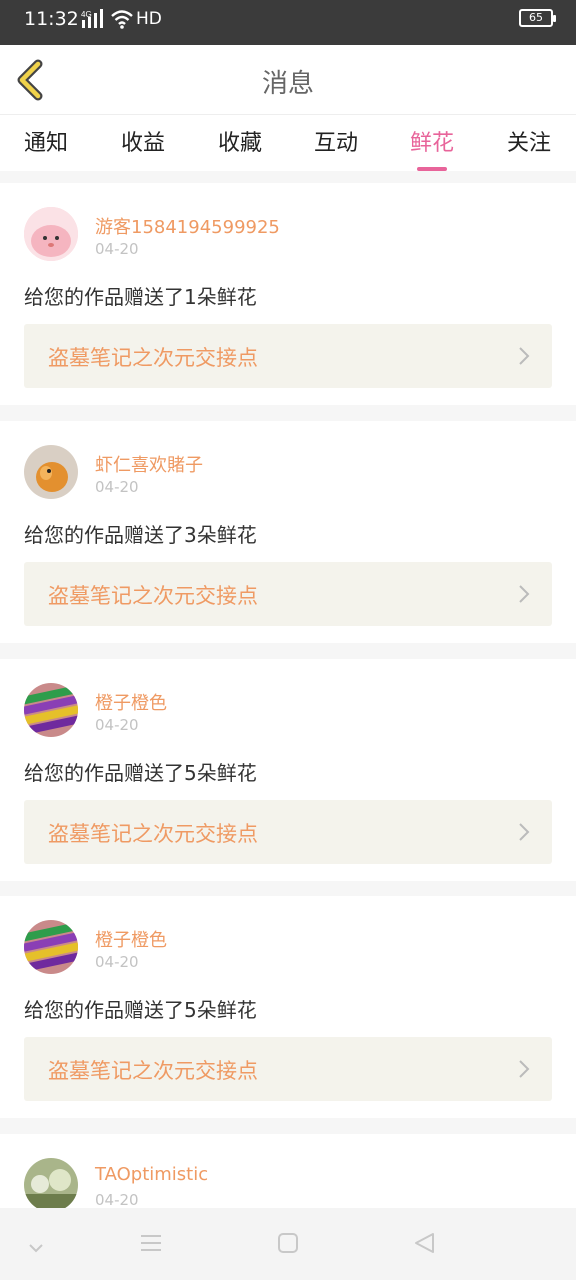 This screenshot has height=1280, width=576. What do you see at coordinates (240, 143) in the screenshot?
I see `tab-label: 收藏` at bounding box center [240, 143].